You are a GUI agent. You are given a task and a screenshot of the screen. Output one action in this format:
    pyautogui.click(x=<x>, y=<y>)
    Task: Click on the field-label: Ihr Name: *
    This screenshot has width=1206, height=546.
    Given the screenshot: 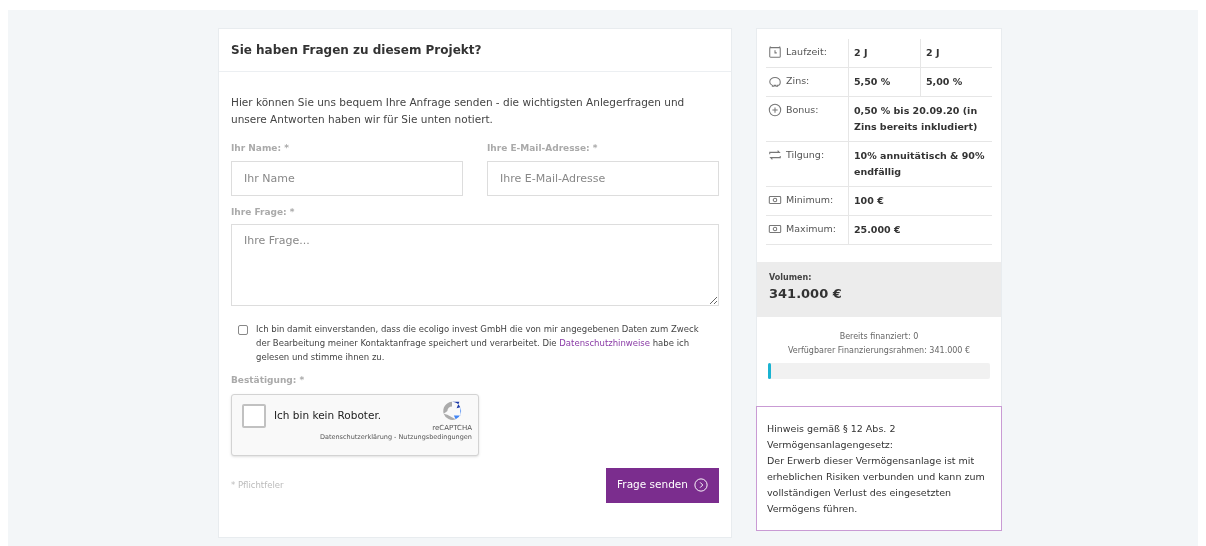 What is the action you would take?
    pyautogui.click(x=260, y=148)
    